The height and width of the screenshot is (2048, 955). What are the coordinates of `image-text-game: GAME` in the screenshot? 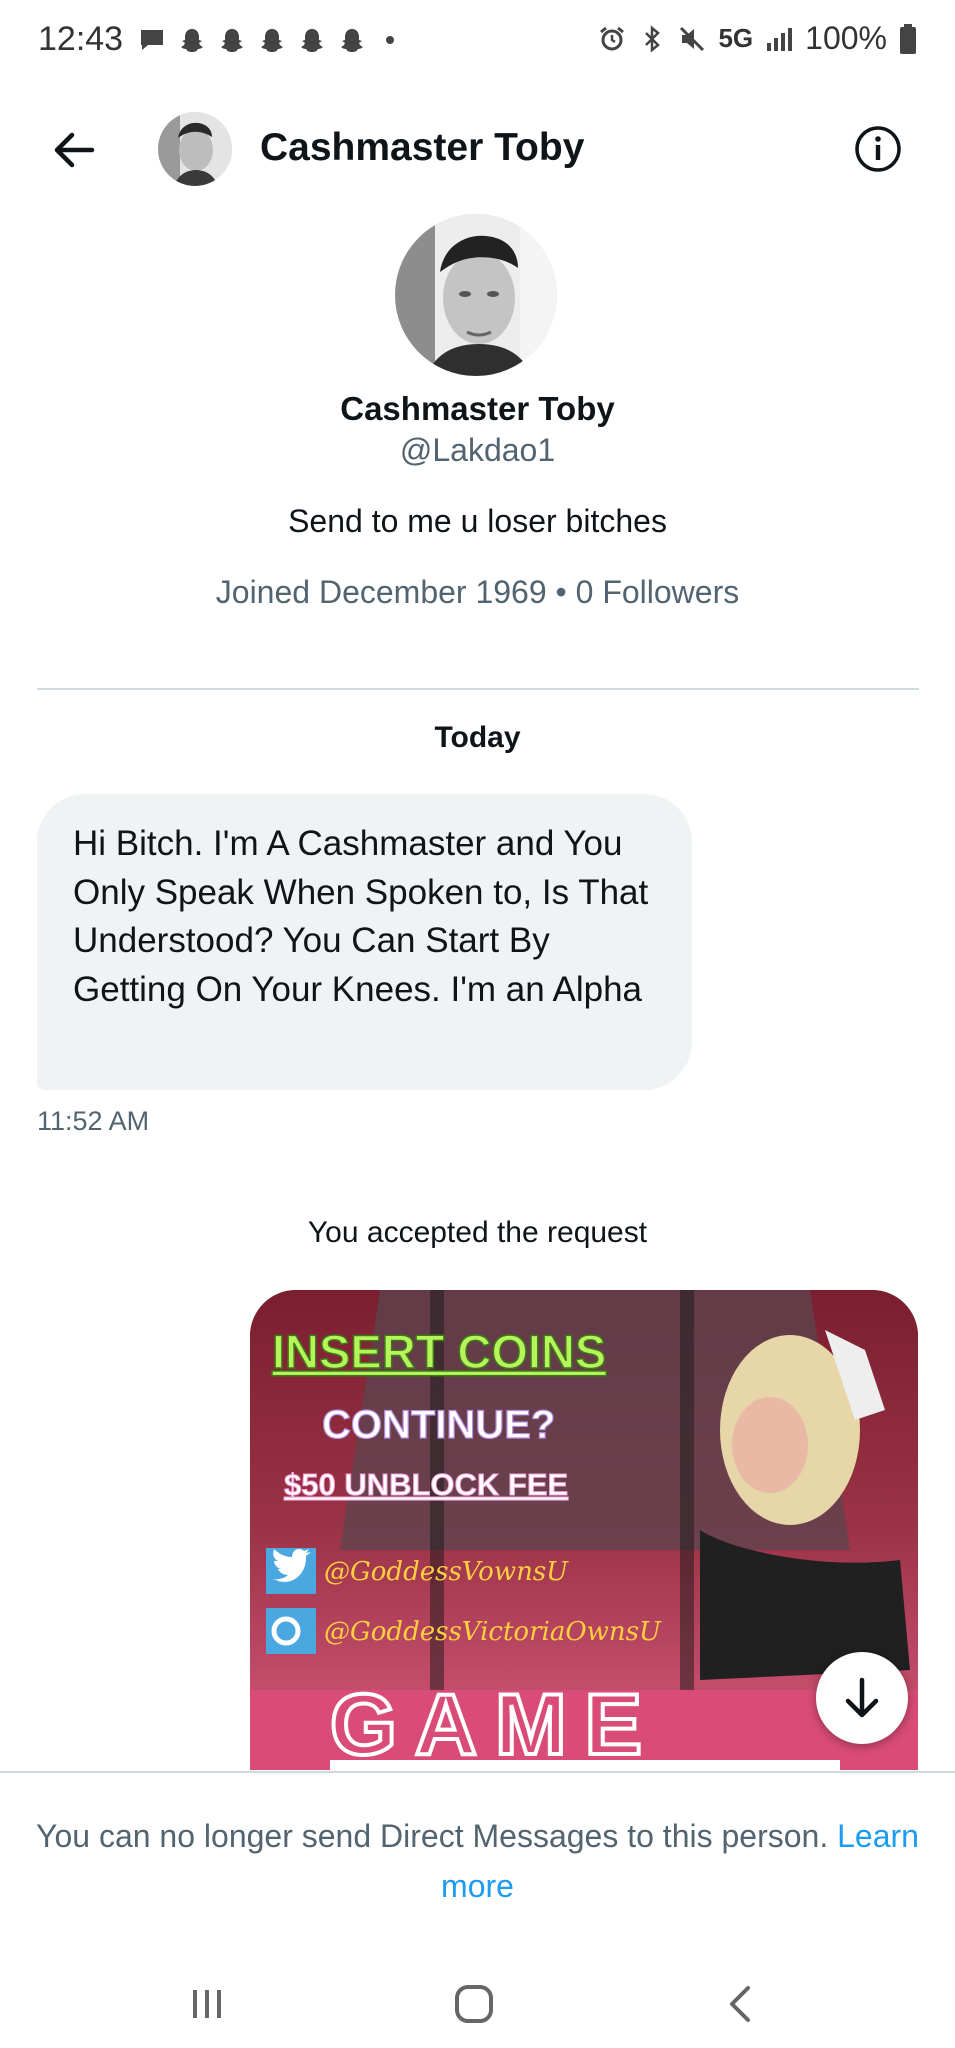 It's located at (495, 1723).